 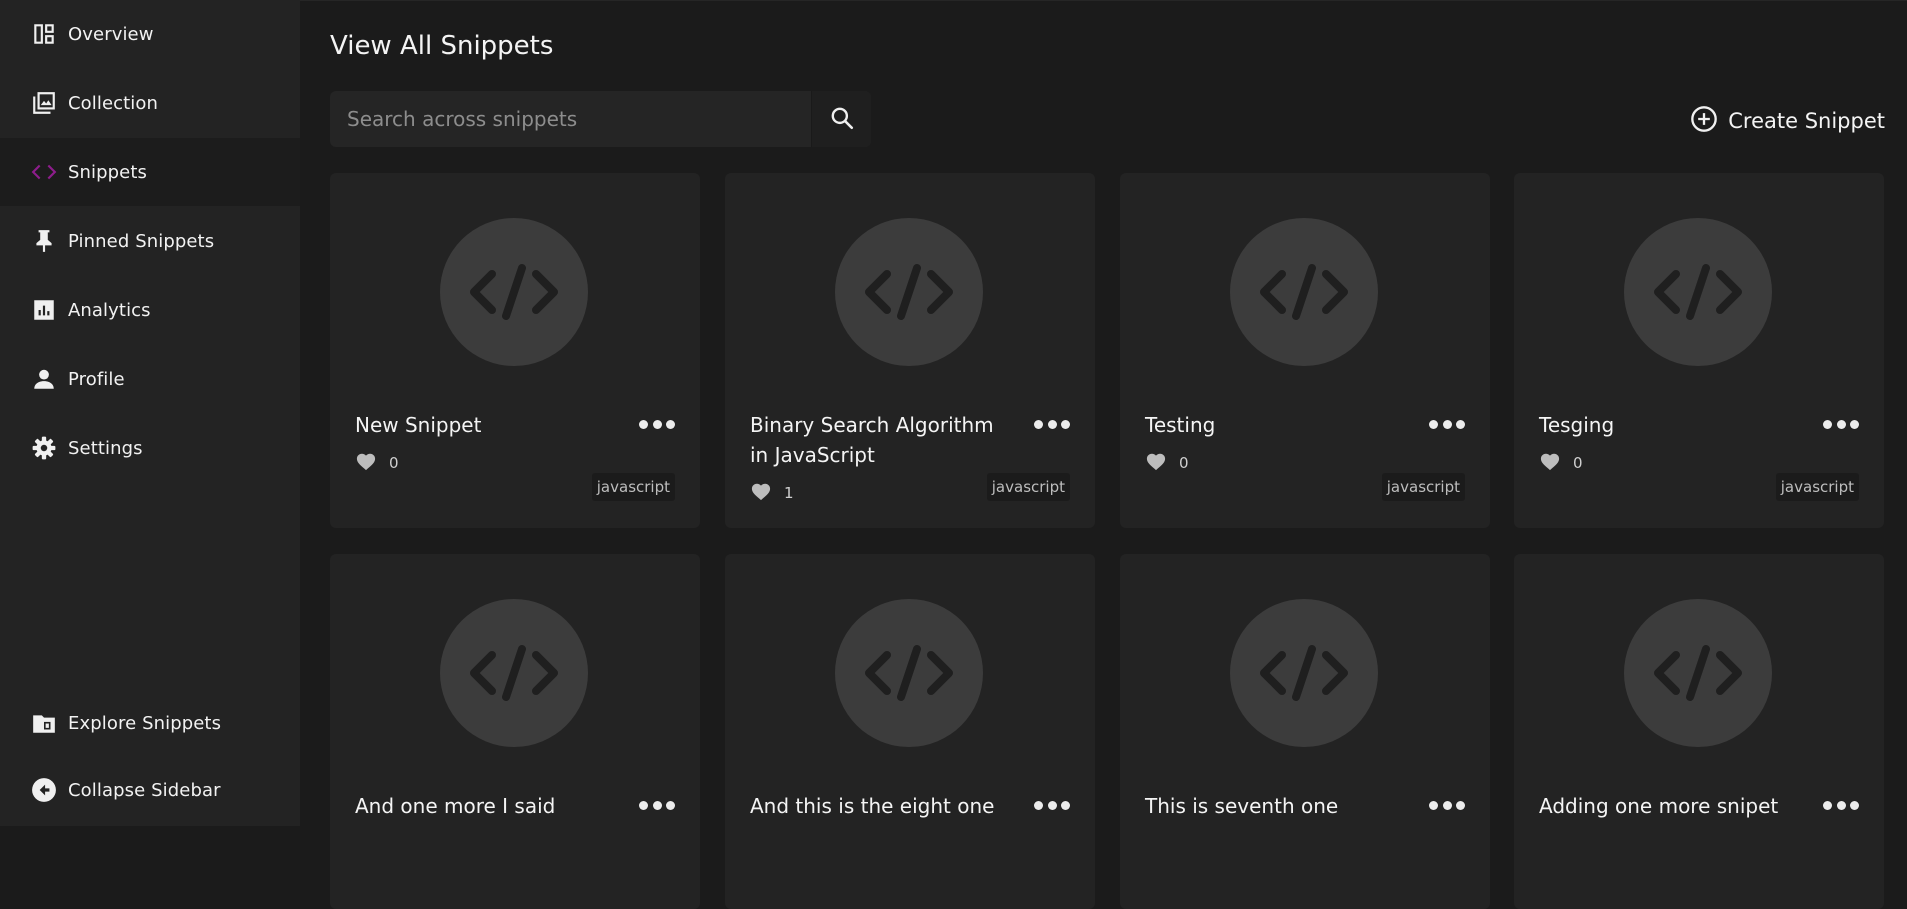 I want to click on sidebar-item-label: Overview, so click(x=111, y=34).